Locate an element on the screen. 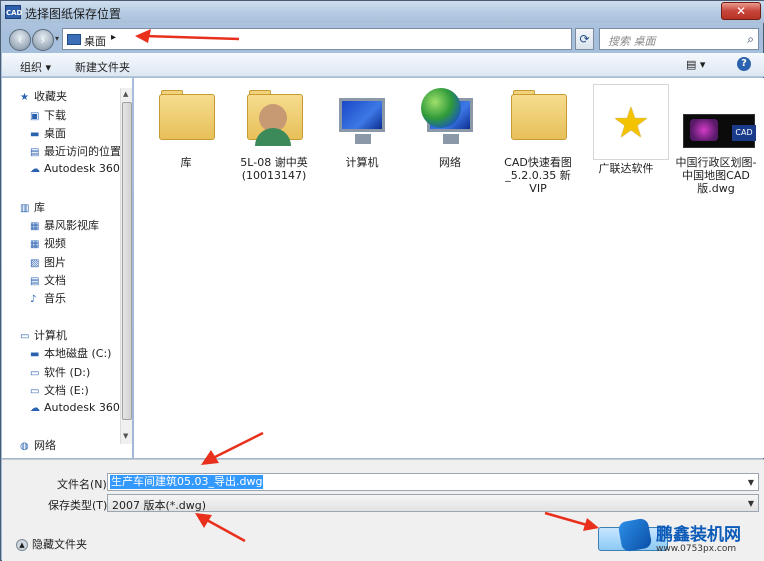 This screenshot has width=764, height=561. network-icon is located at coordinates (450, 117).